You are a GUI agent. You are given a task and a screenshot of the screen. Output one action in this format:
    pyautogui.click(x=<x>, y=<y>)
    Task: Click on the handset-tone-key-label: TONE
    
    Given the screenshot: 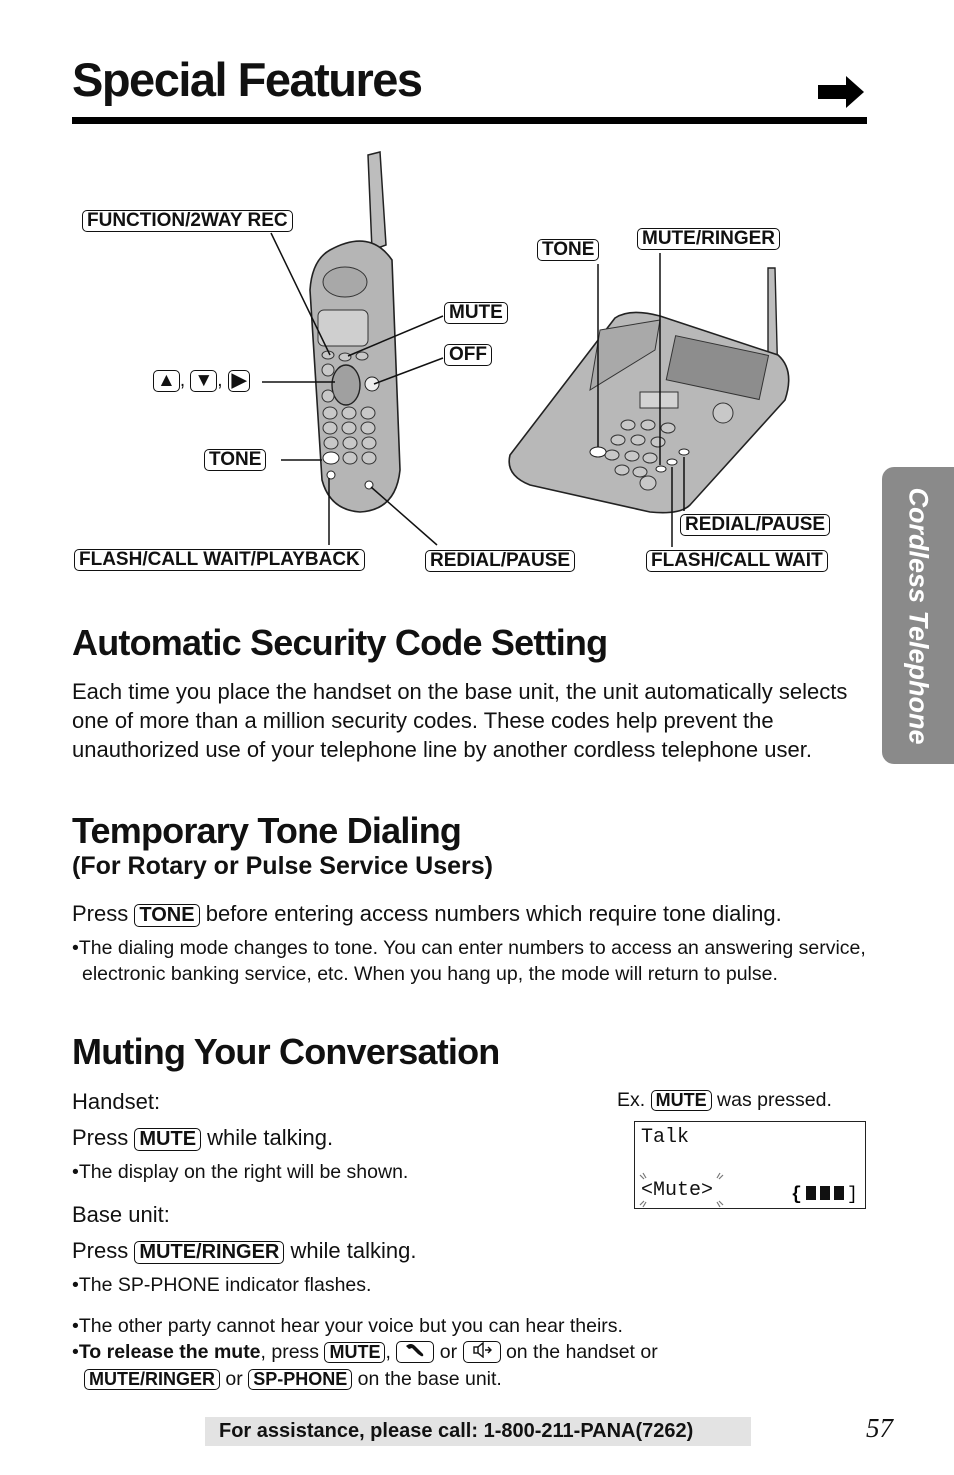 What is the action you would take?
    pyautogui.click(x=235, y=460)
    